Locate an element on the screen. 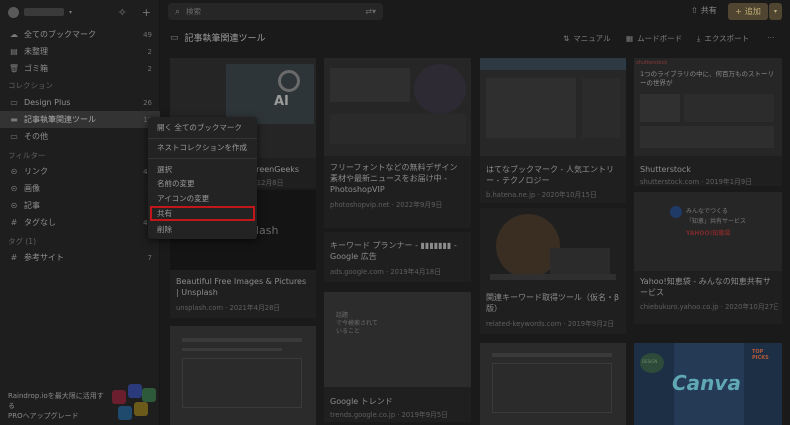  avatar is located at coordinates (13, 12).